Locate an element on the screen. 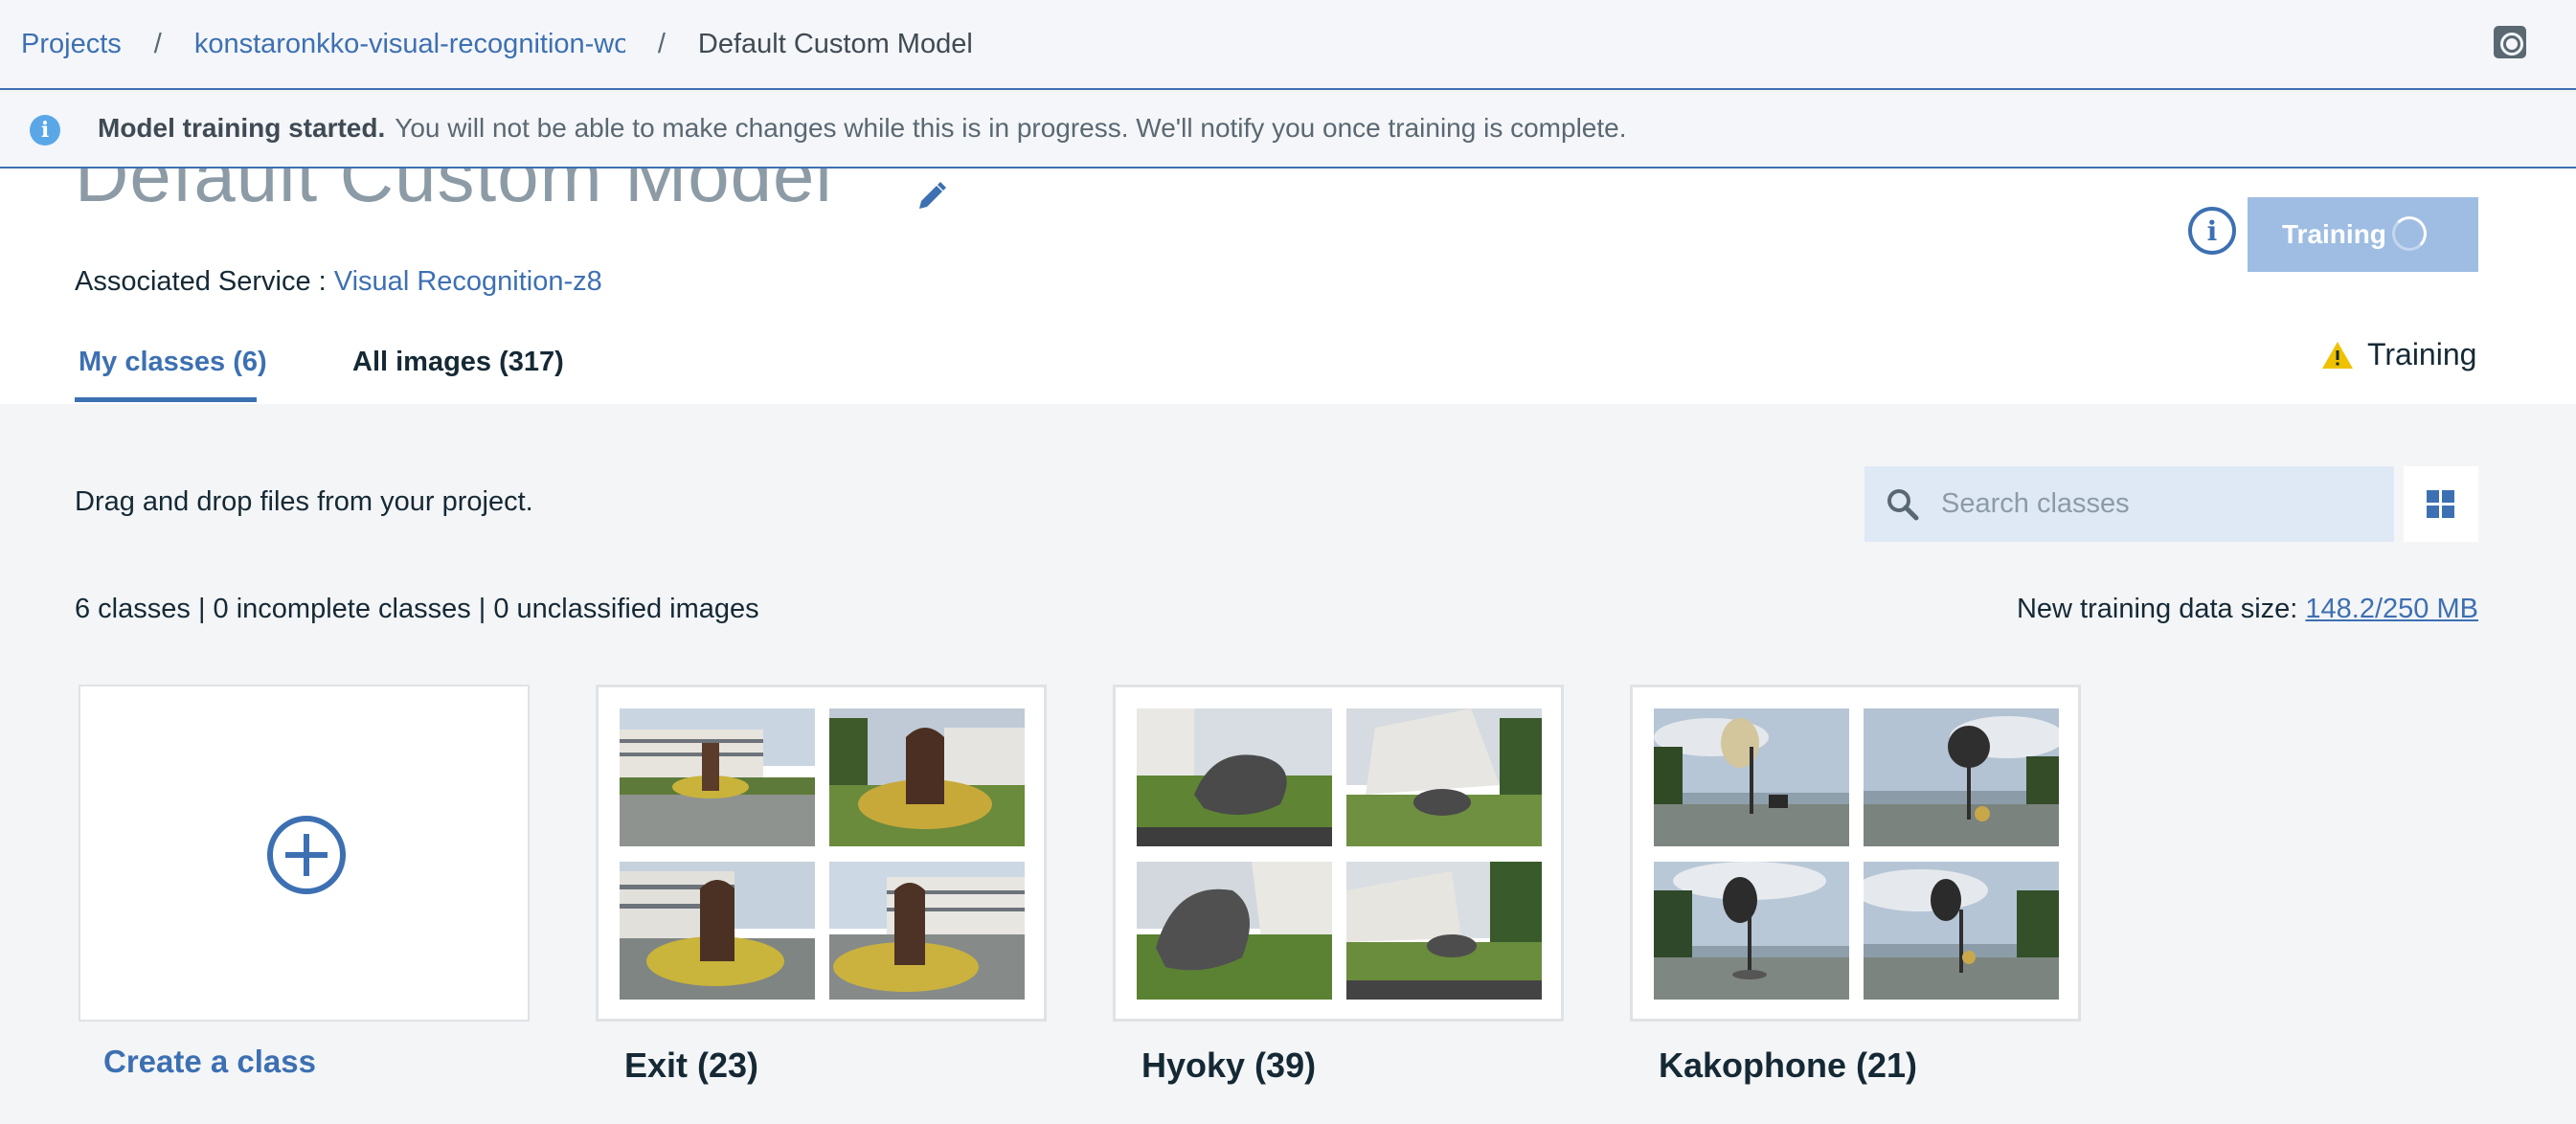 Image resolution: width=2576 pixels, height=1124 pixels. training-status-text: Training is located at coordinates (2422, 354).